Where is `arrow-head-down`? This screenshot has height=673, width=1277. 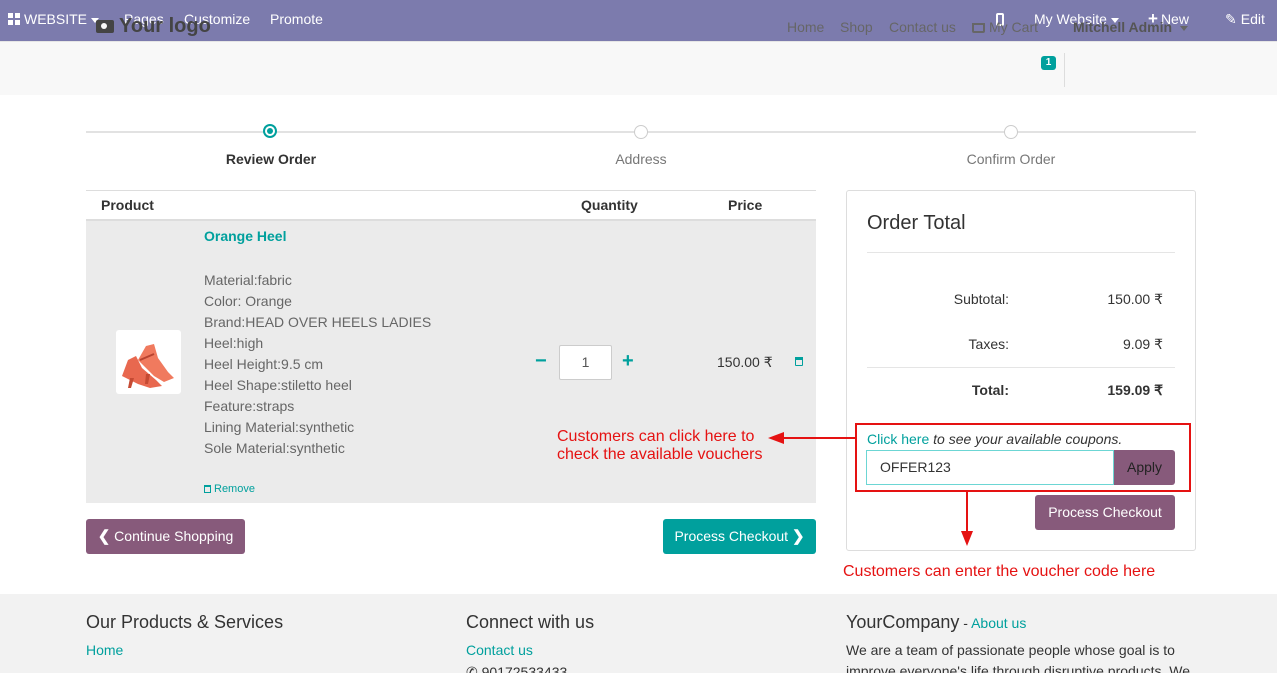 arrow-head-down is located at coordinates (967, 538).